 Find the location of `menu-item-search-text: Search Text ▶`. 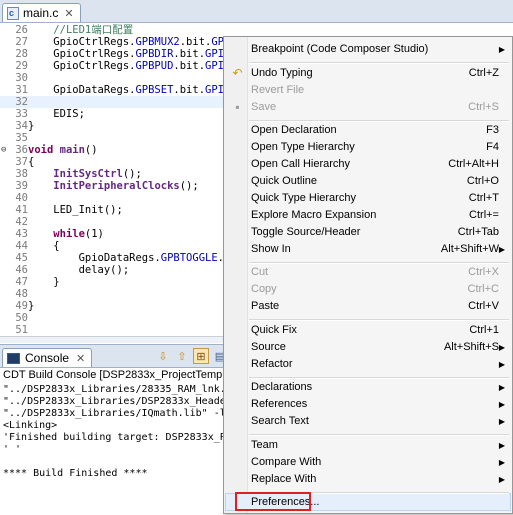

menu-item-search-text: Search Text ▶ is located at coordinates (368, 421).